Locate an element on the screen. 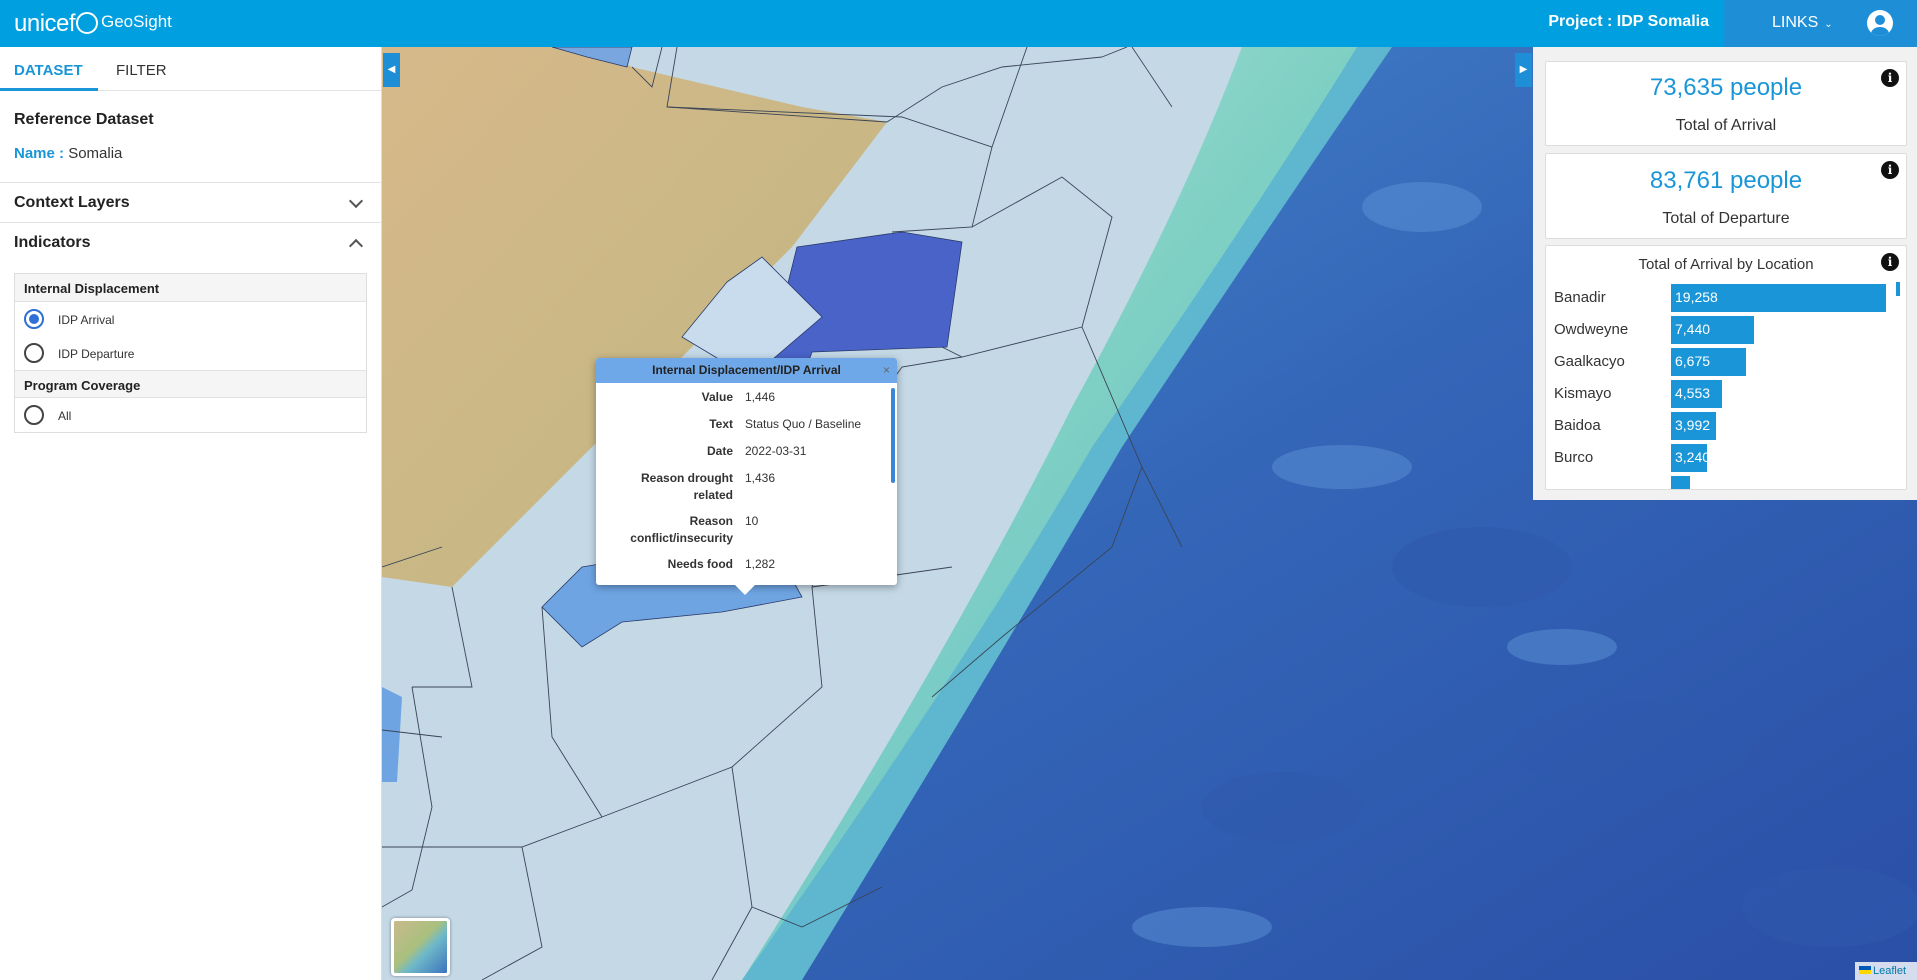  popup-row: Text Status Quo / Baseline is located at coordinates (741, 424).